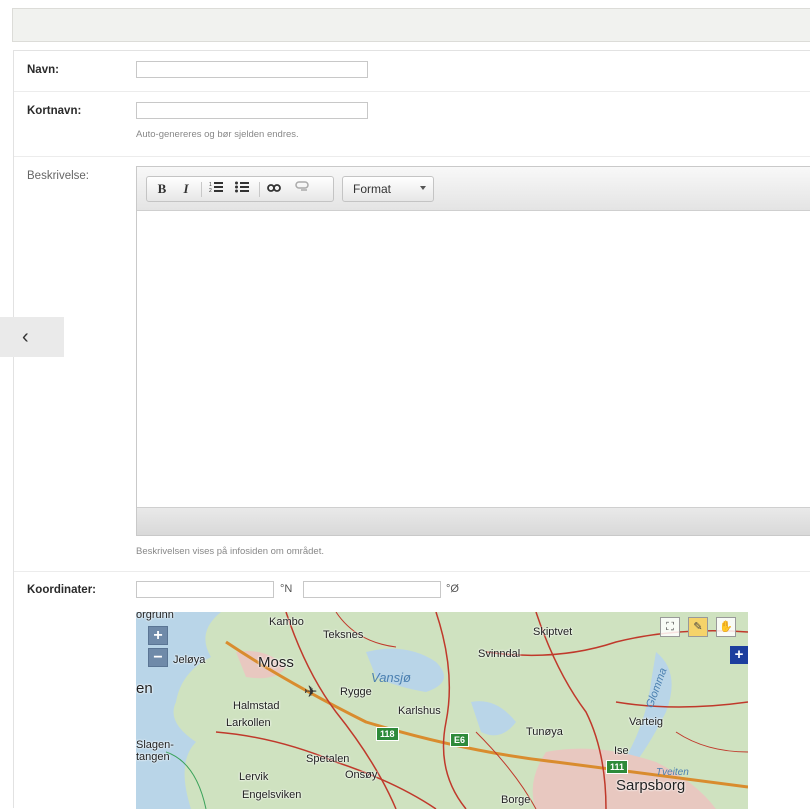  What do you see at coordinates (698, 627) in the screenshot?
I see `draw-tool-icon: ✎` at bounding box center [698, 627].